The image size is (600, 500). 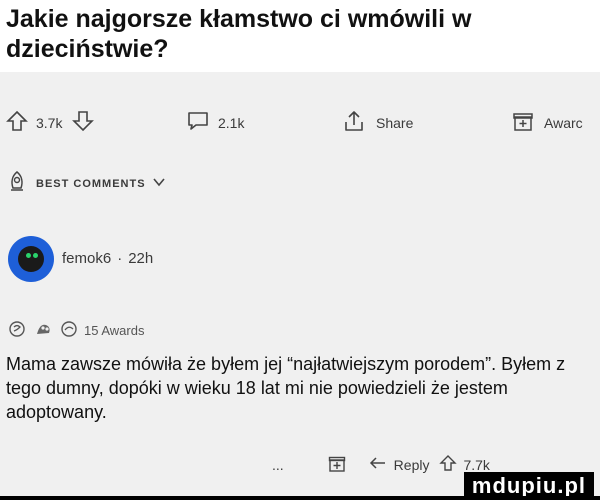 I want to click on comments-button: 2.1k, so click(x=215, y=122).